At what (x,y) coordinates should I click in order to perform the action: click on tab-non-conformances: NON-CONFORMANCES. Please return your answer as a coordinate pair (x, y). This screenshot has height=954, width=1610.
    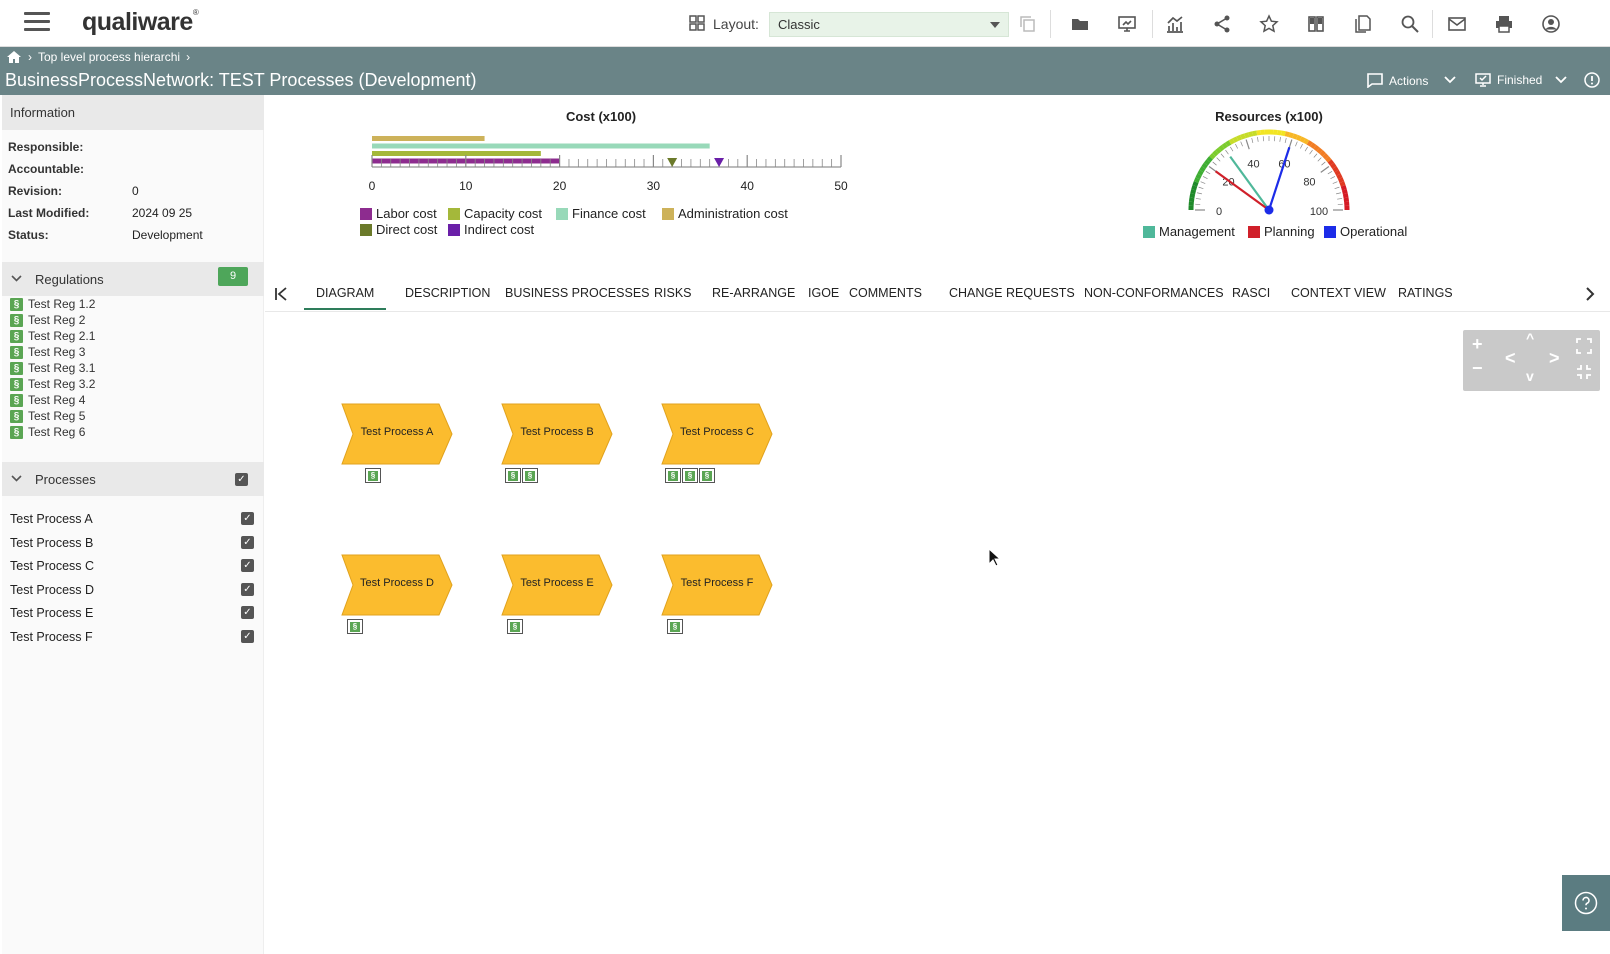
    Looking at the image, I should click on (1154, 293).